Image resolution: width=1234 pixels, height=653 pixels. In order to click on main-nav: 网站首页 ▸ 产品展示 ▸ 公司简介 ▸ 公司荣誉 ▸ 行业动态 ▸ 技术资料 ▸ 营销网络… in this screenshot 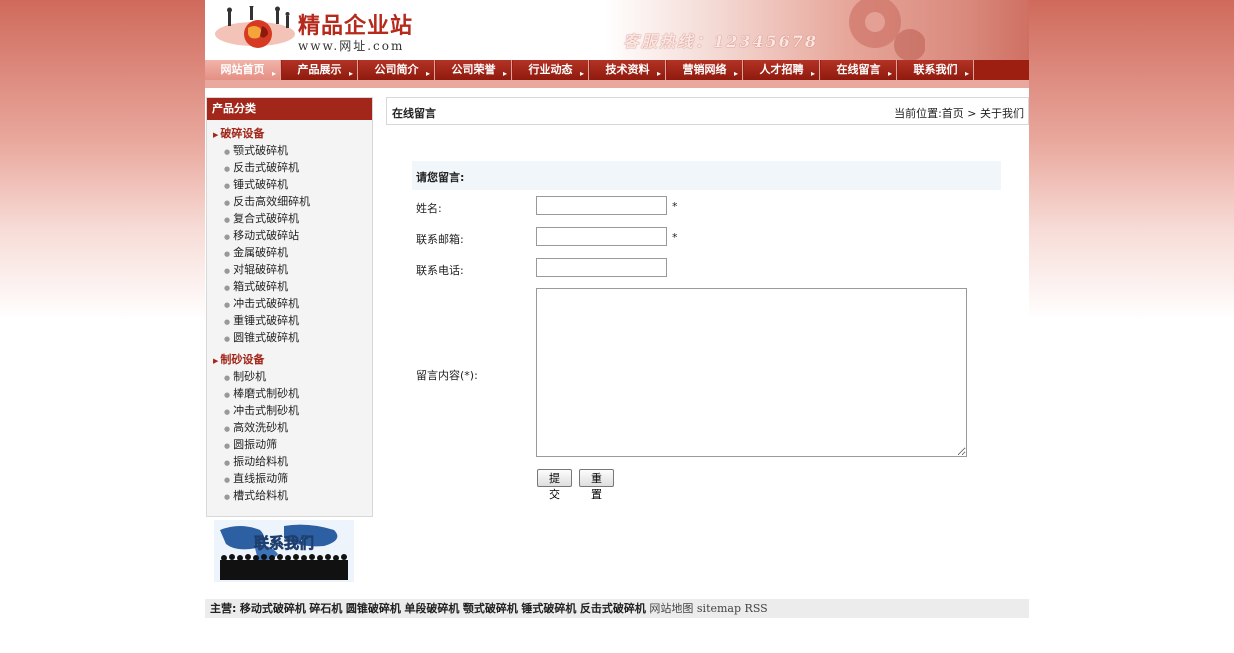, I will do `click(617, 70)`.